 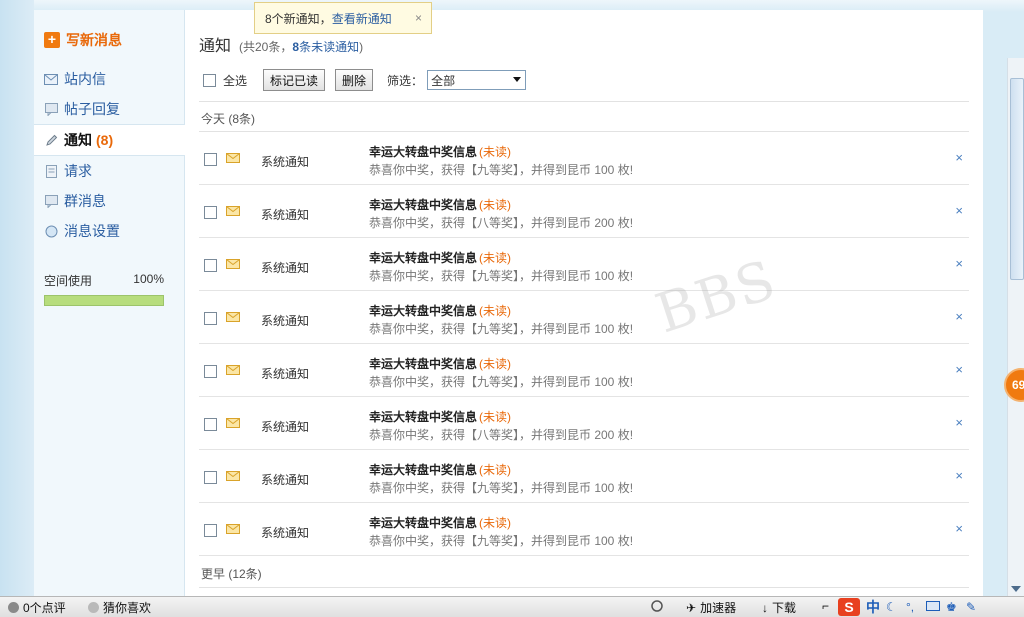 What do you see at coordinates (109, 79) in the screenshot?
I see `sidebar-item-inbox: 站内信` at bounding box center [109, 79].